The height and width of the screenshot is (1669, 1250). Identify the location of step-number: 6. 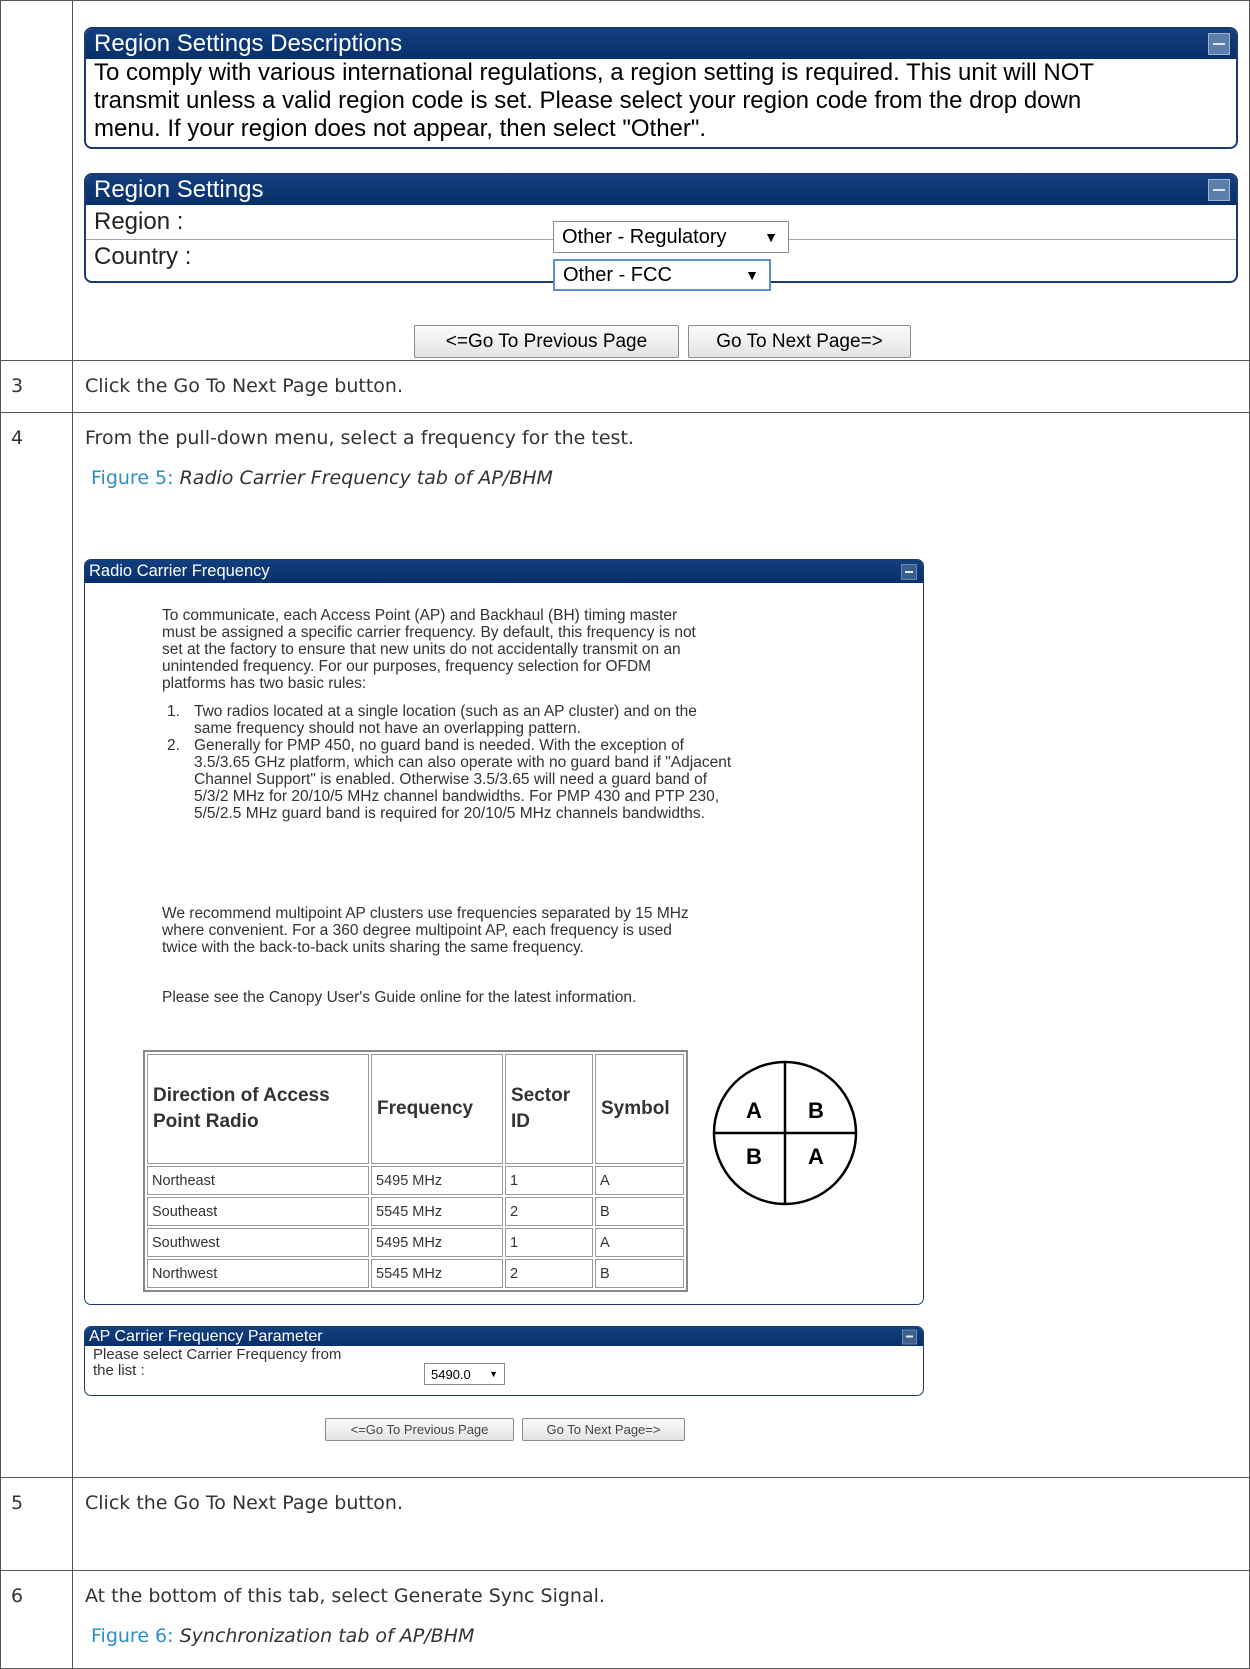
(36, 1619).